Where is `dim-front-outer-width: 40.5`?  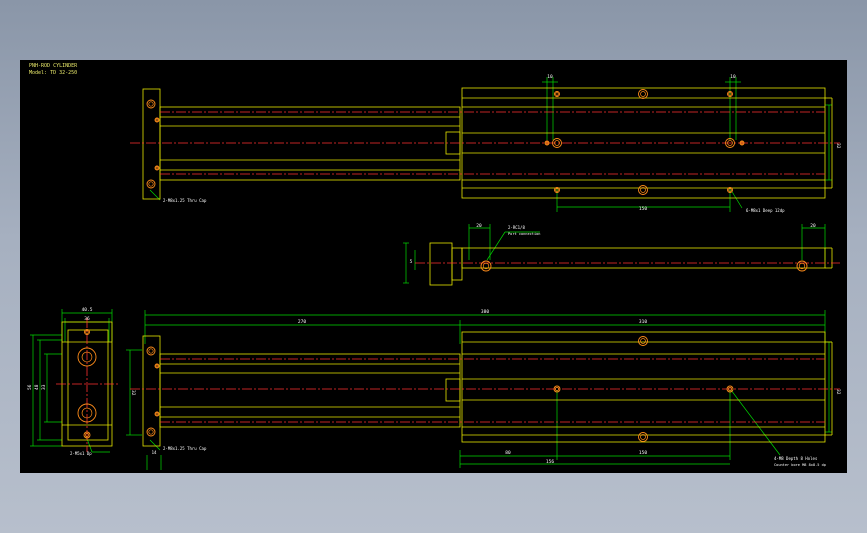 dim-front-outer-width: 40.5 is located at coordinates (87, 310).